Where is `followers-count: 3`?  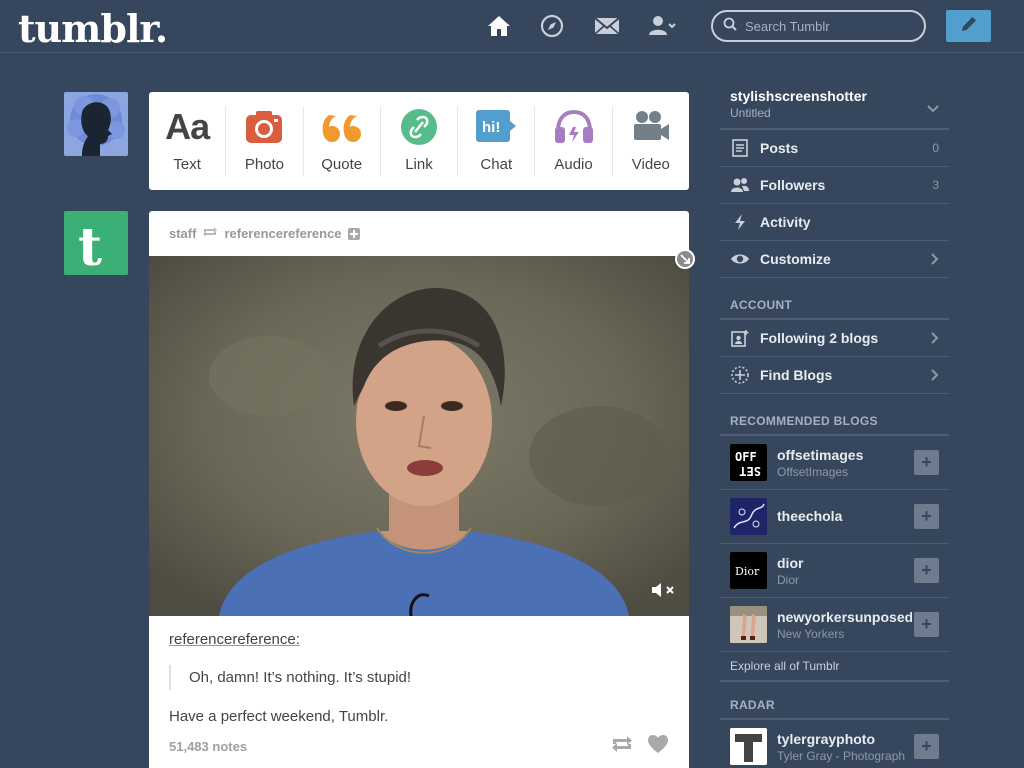 followers-count: 3 is located at coordinates (935, 185).